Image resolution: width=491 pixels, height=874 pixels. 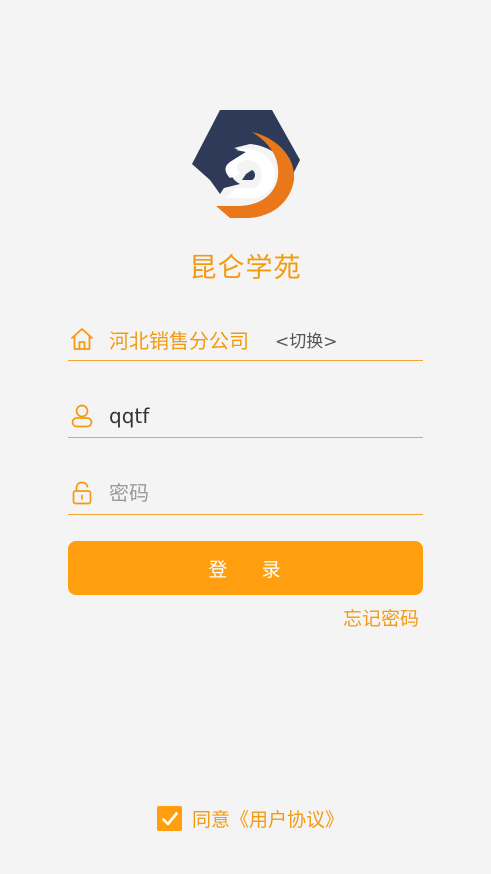 What do you see at coordinates (82, 416) in the screenshot?
I see `user-icon` at bounding box center [82, 416].